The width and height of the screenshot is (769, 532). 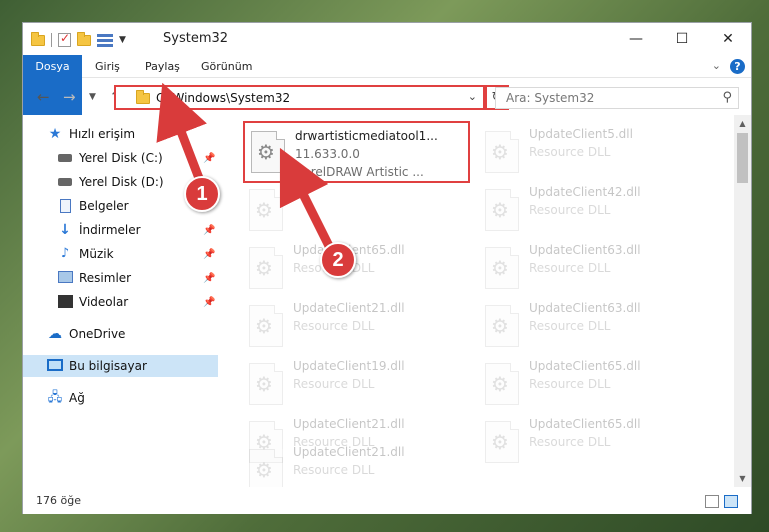 What do you see at coordinates (731, 501) in the screenshot?
I see `large-icons-view-icon` at bounding box center [731, 501].